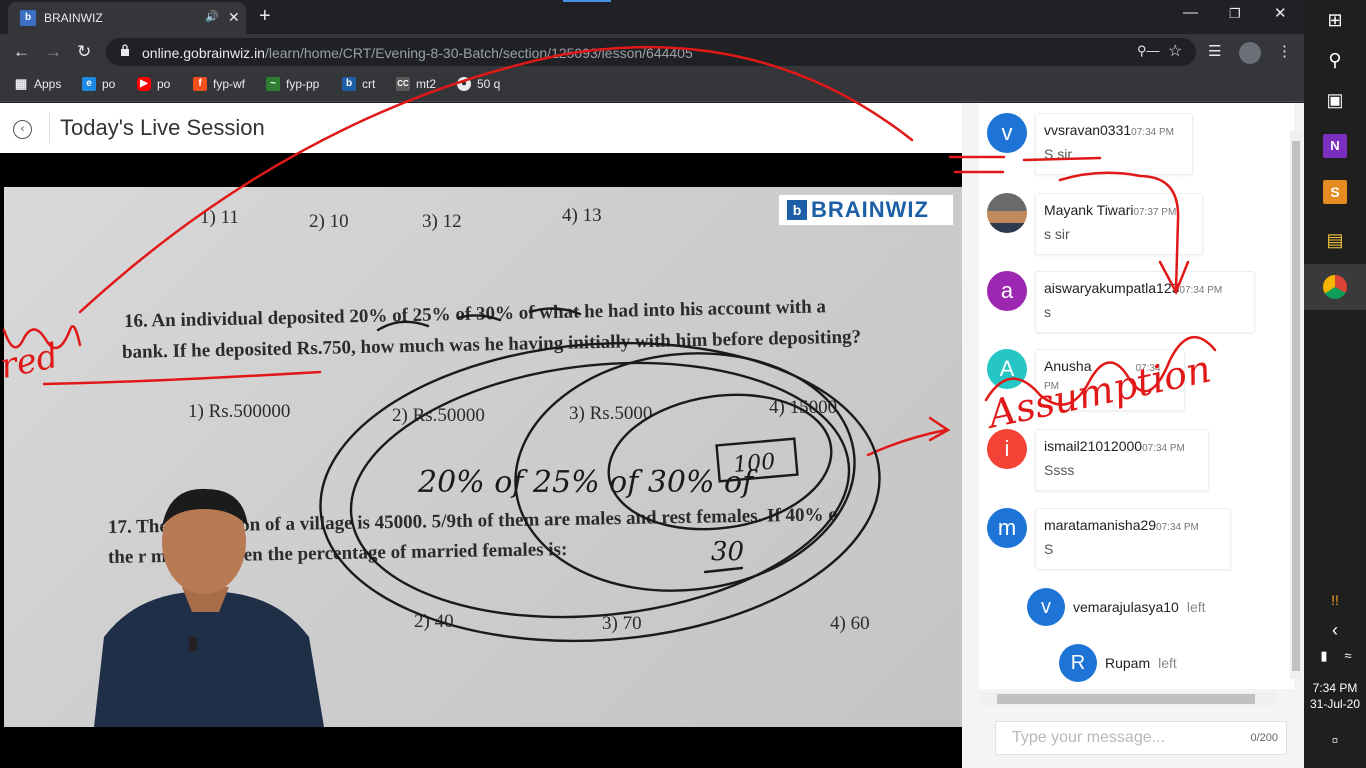 The width and height of the screenshot is (1366, 768). What do you see at coordinates (144, 84) in the screenshot?
I see `youtube-icon: ▶` at bounding box center [144, 84].